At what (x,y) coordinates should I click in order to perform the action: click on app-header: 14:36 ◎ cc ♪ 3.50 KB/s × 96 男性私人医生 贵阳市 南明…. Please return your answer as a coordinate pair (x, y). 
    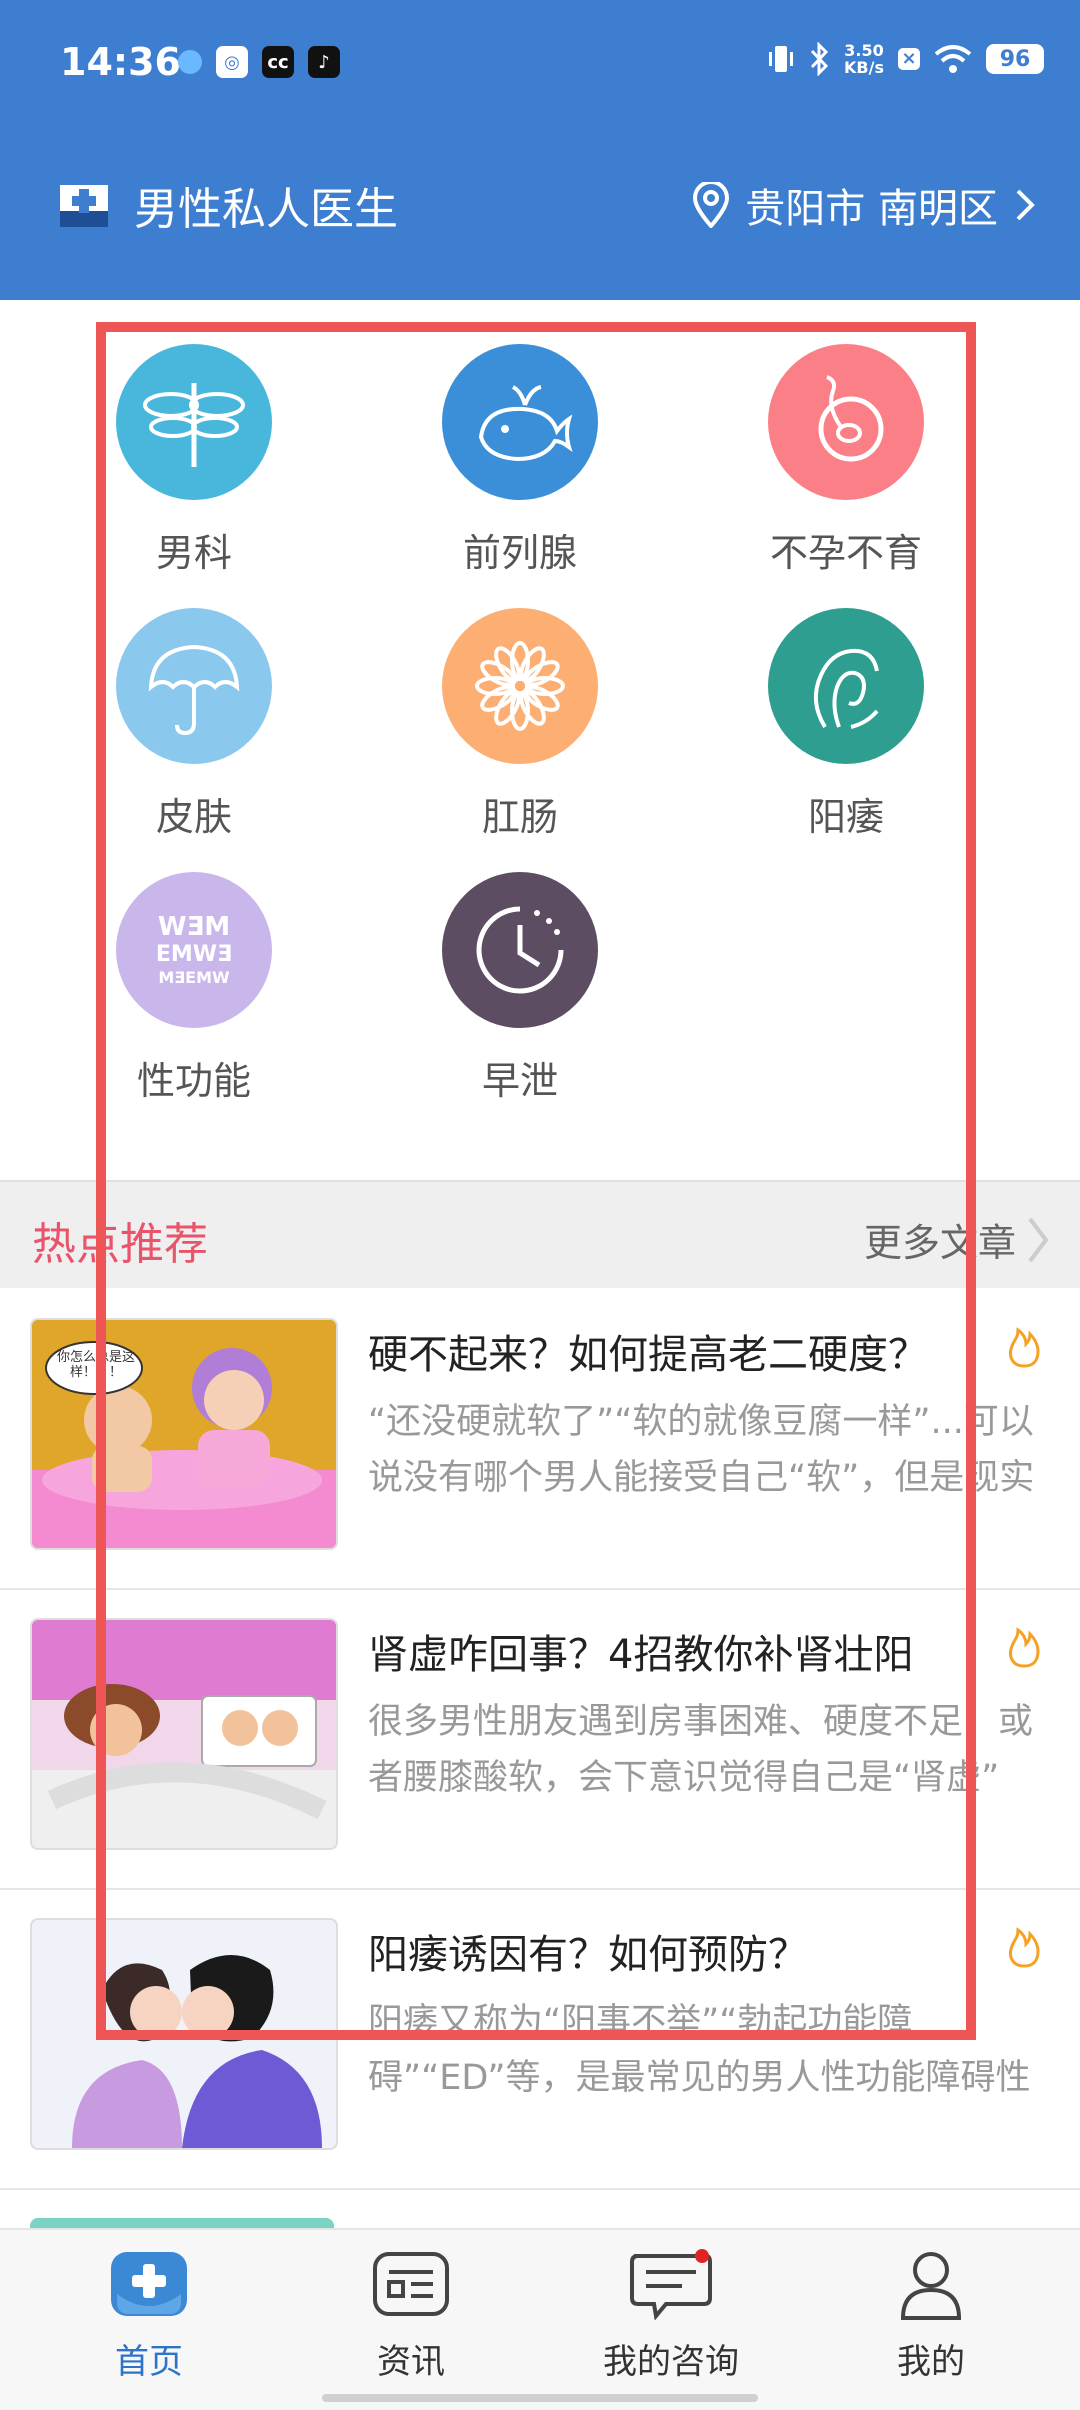
    Looking at the image, I should click on (540, 150).